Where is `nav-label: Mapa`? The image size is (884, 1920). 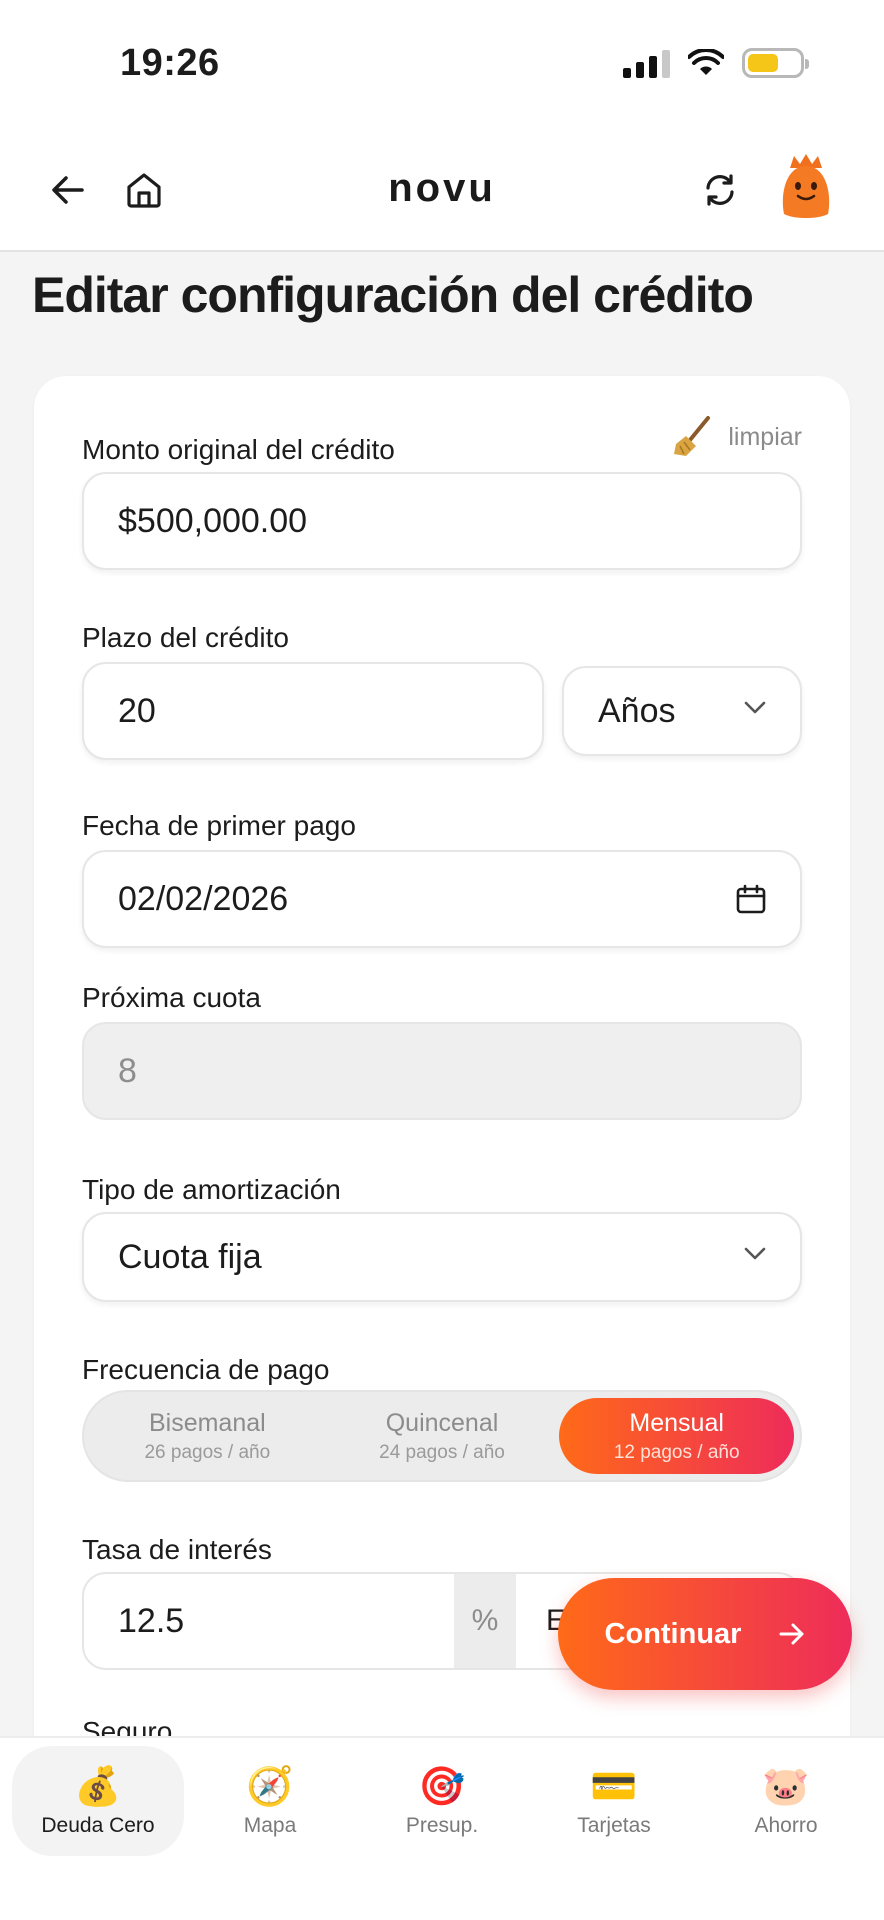
nav-label: Mapa is located at coordinates (270, 1825).